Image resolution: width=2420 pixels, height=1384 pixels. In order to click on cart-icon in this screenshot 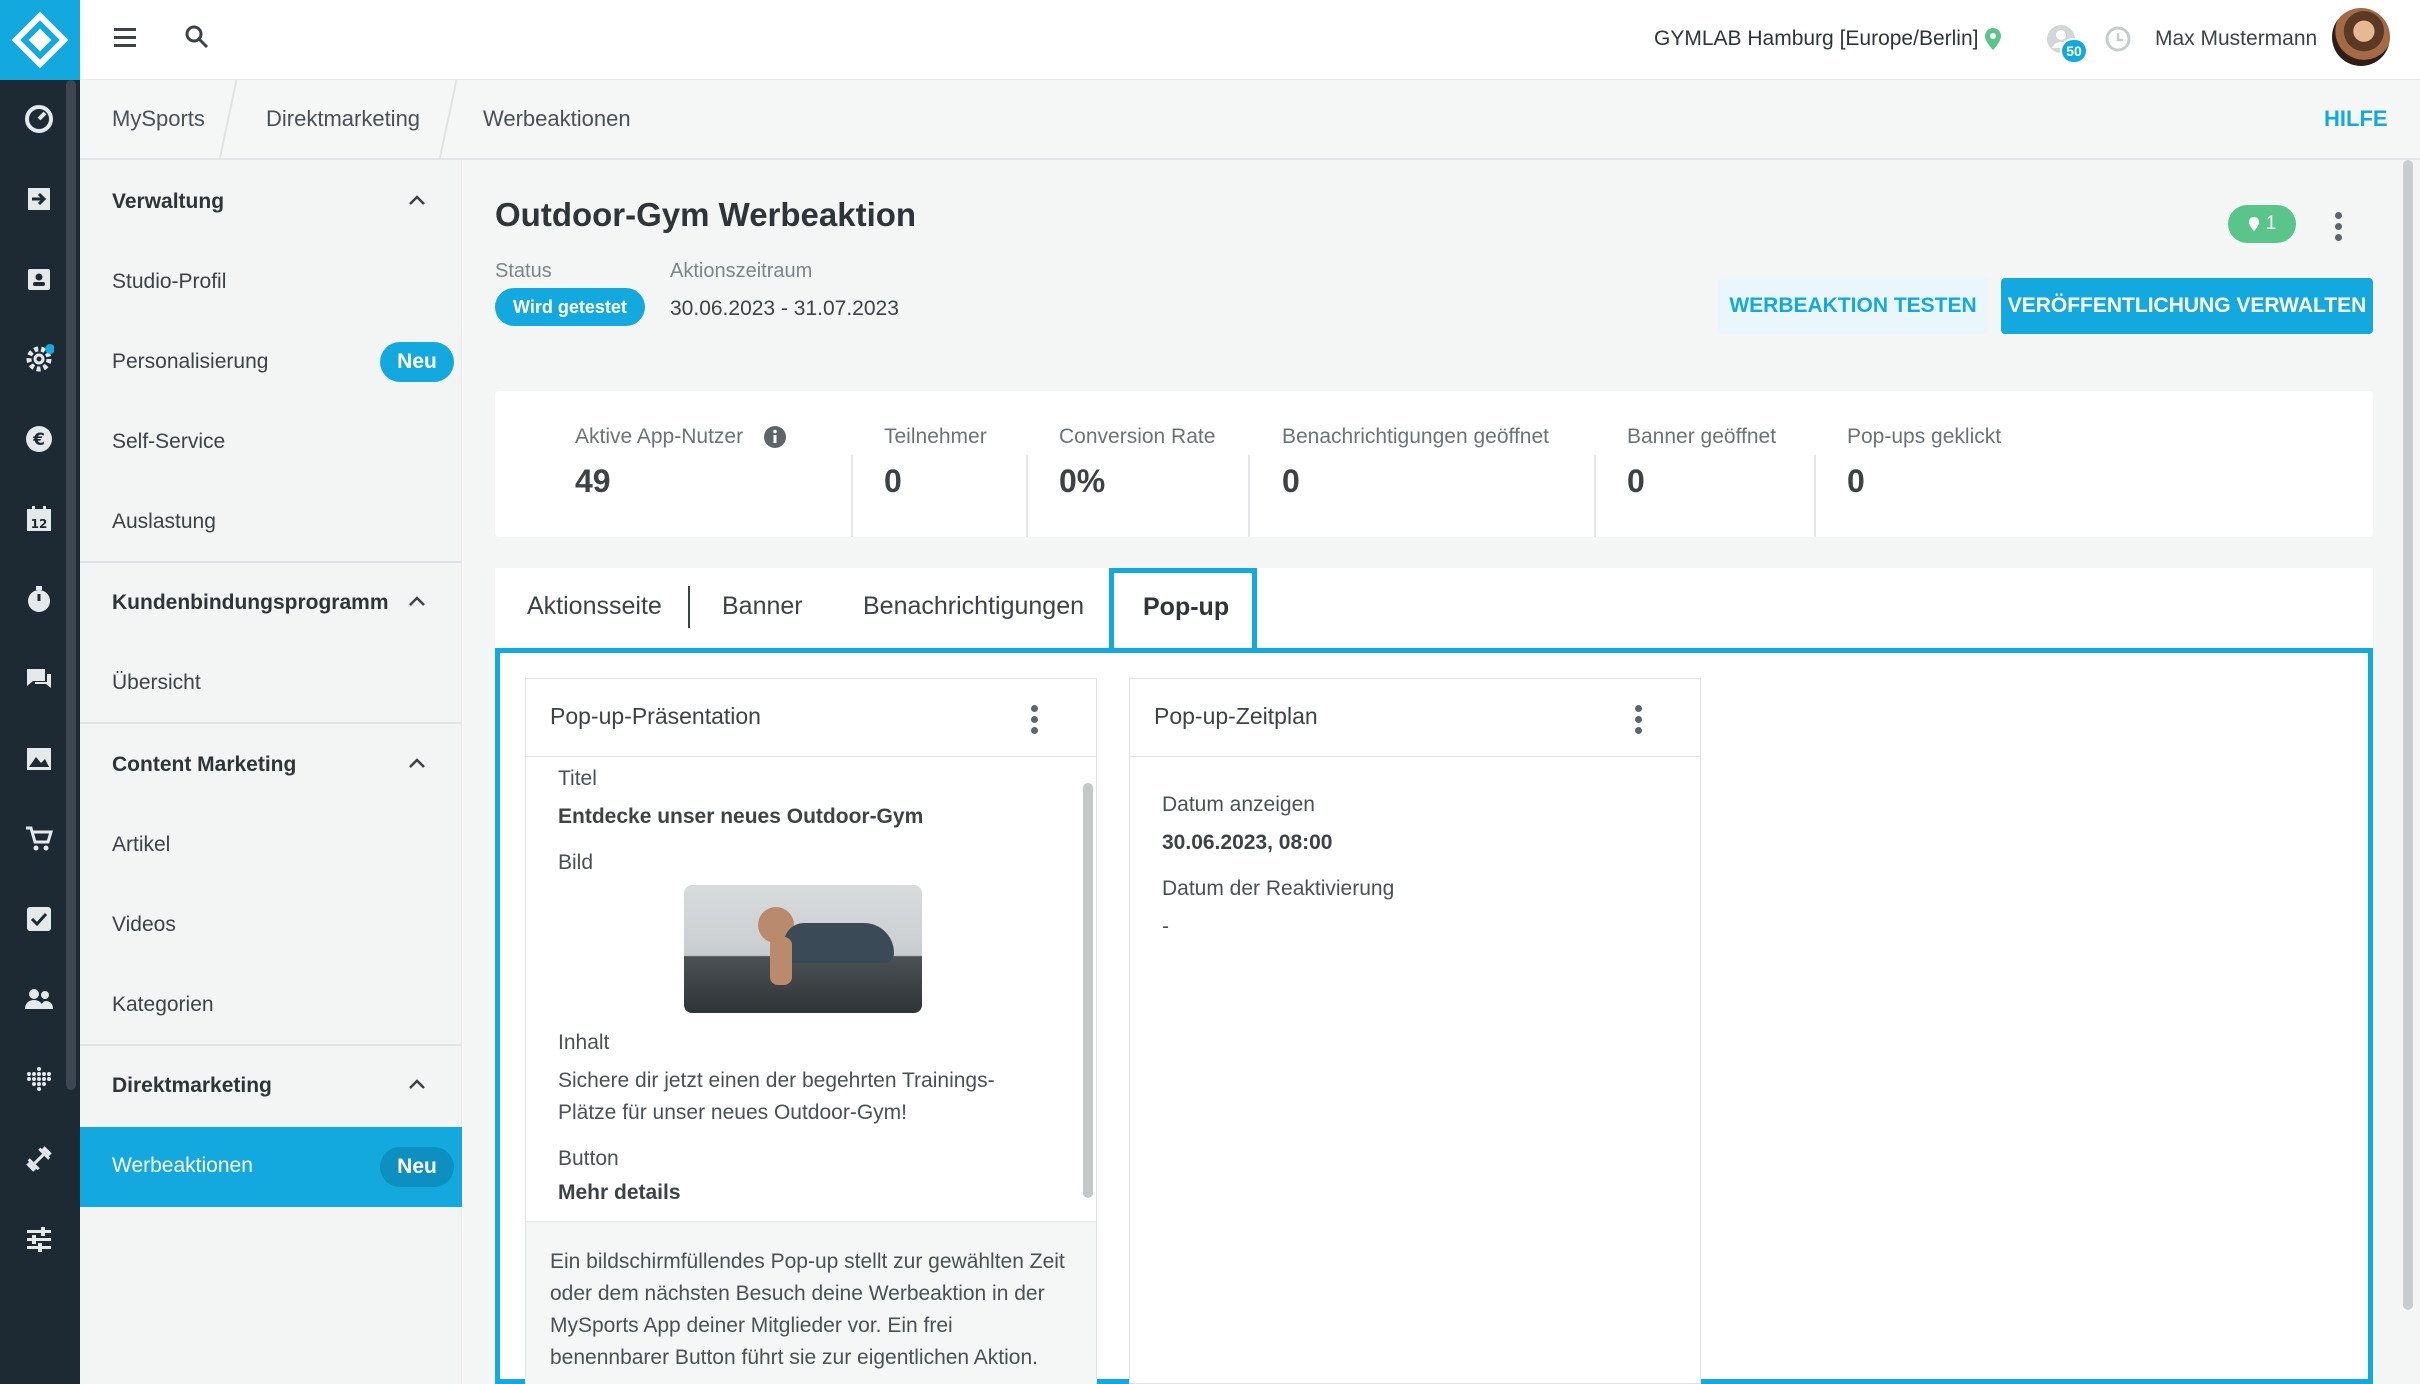, I will do `click(39, 839)`.